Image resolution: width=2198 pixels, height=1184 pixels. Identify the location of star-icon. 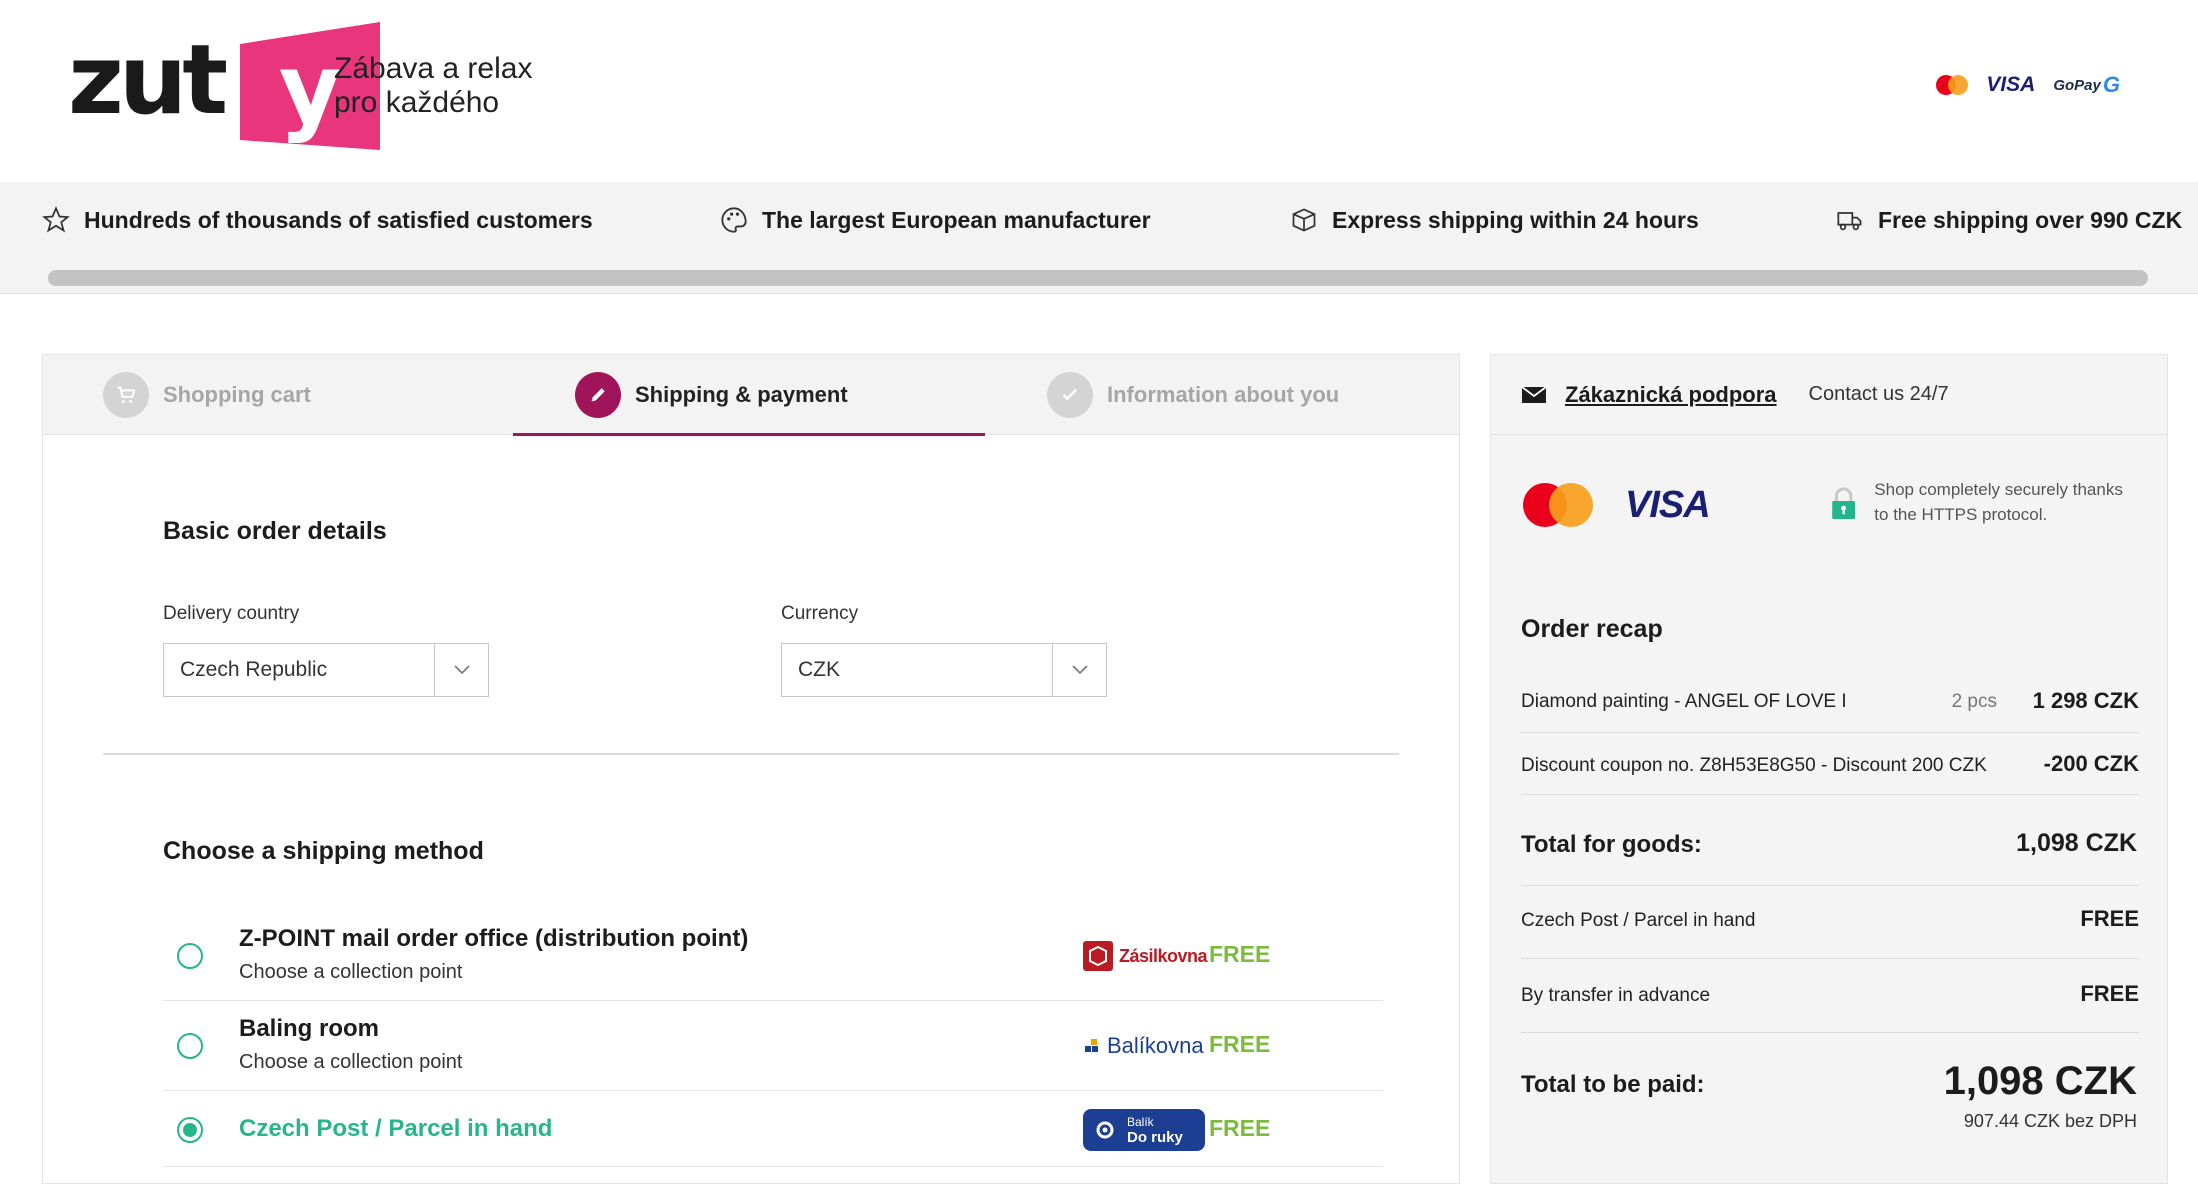
(56, 219).